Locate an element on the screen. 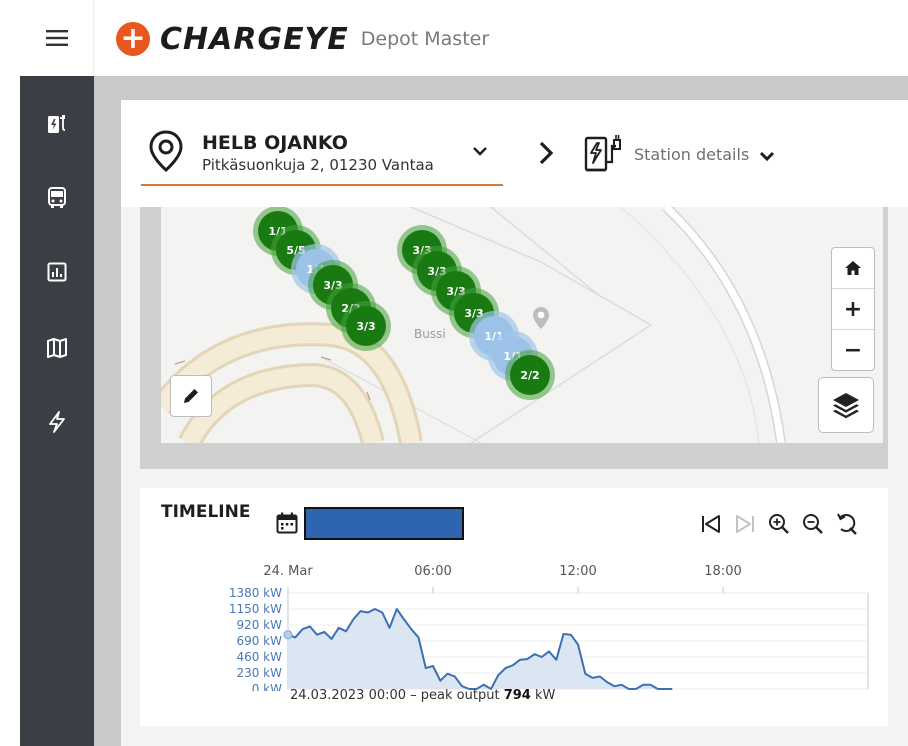  zoom-out-button is located at coordinates (813, 524).